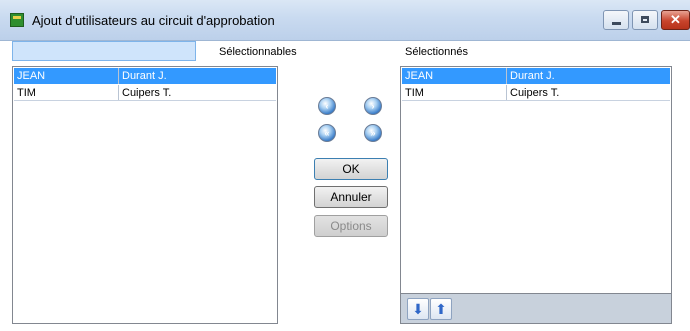 This screenshot has height=331, width=690. Describe the element at coordinates (327, 106) in the screenshot. I see `add-one-button: ‹` at that location.